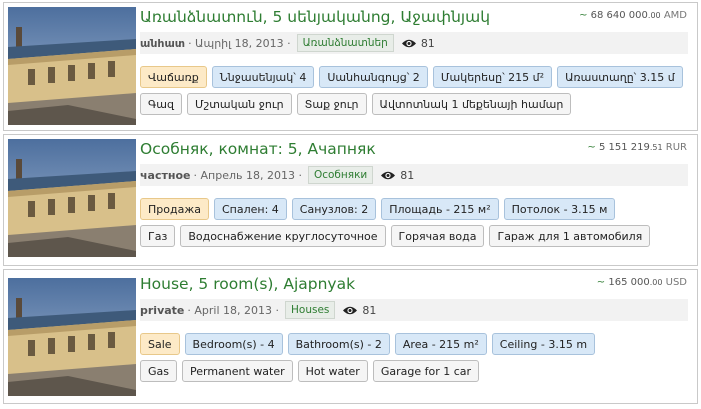 The width and height of the screenshot is (701, 409). I want to click on feature-tag: Առաստաղը՝ 3.15 մ, so click(620, 77).